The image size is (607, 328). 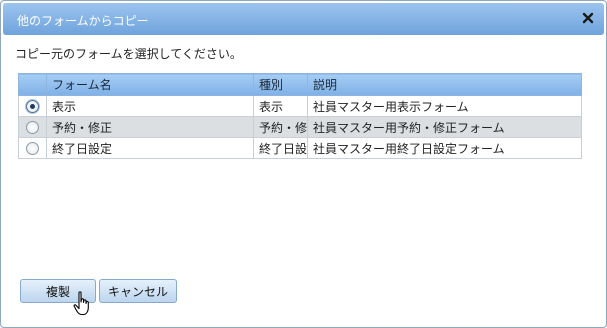 What do you see at coordinates (83, 21) in the screenshot?
I see `dialog-title: 他のフォームからコピー` at bounding box center [83, 21].